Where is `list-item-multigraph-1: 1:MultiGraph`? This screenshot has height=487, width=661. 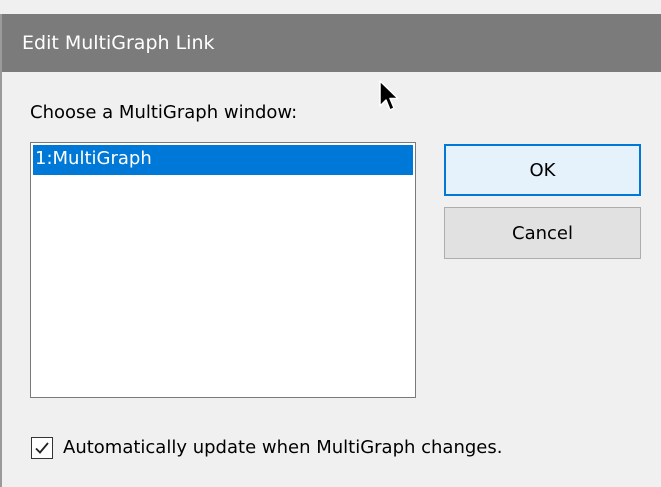
list-item-multigraph-1: 1:MultiGraph is located at coordinates (223, 160).